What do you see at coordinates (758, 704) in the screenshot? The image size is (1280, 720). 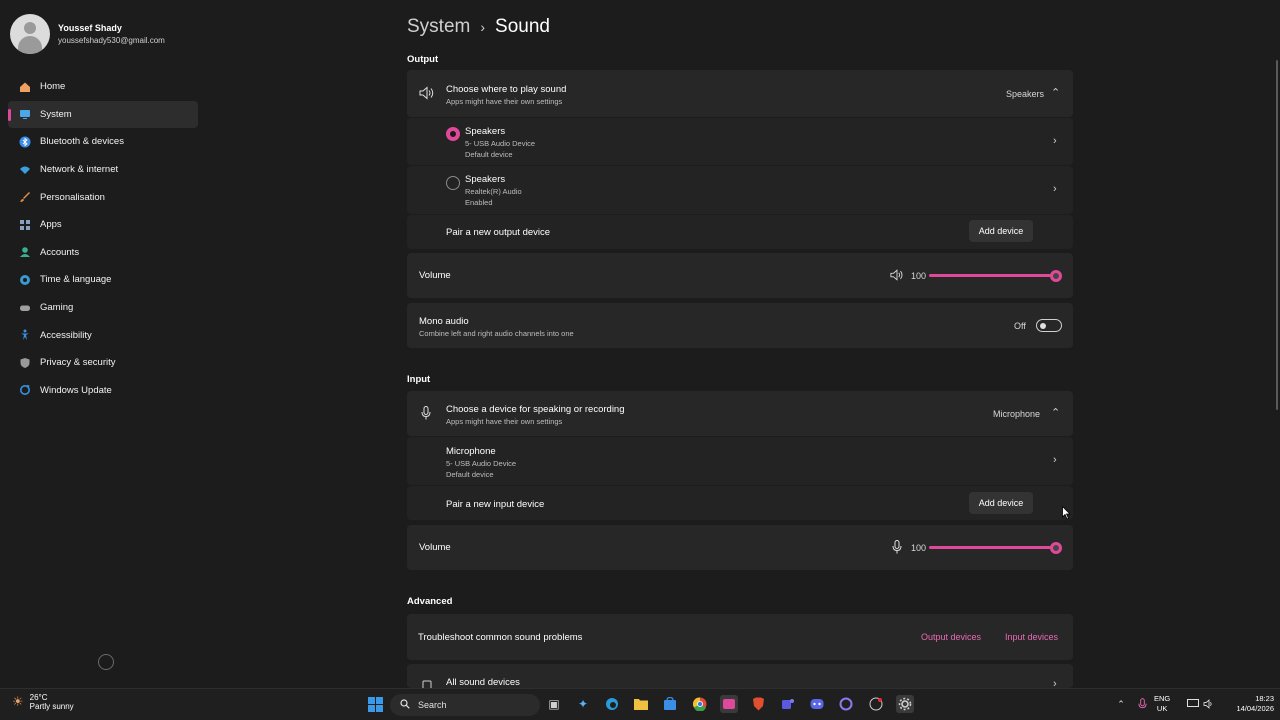 I see `brave-icon` at bounding box center [758, 704].